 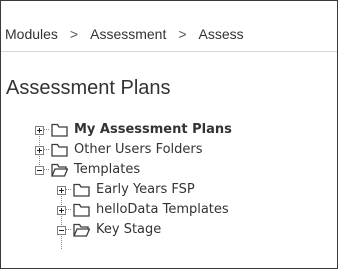 I want to click on tree-item-key-stage: Key Stage, so click(x=109, y=230).